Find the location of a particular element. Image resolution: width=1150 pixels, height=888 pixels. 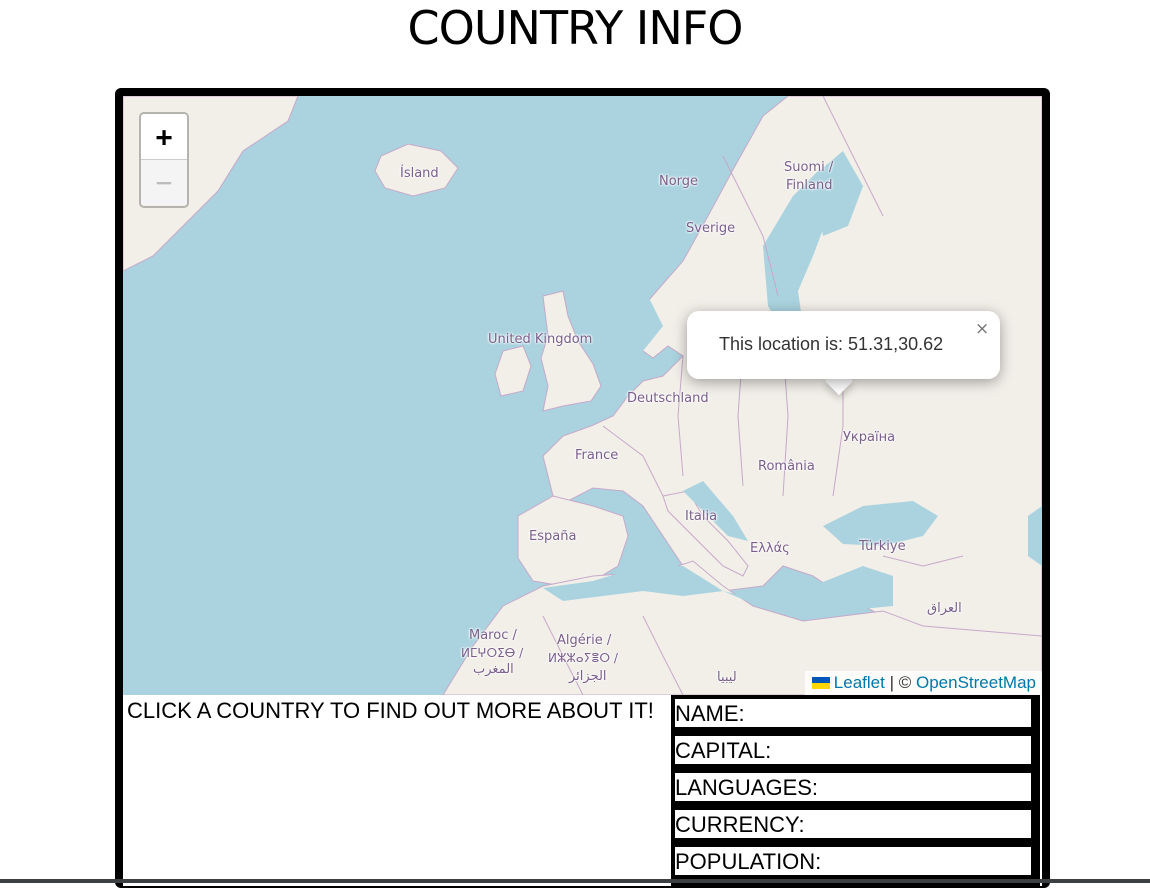

label-norway: Norge is located at coordinates (679, 181).